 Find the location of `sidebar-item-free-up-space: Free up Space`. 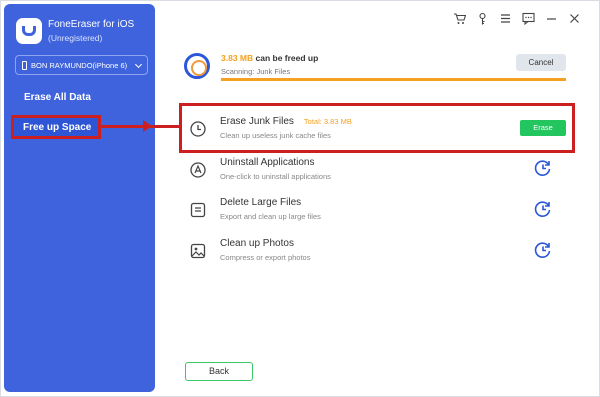

sidebar-item-free-up-space: Free up Space is located at coordinates (56, 127).